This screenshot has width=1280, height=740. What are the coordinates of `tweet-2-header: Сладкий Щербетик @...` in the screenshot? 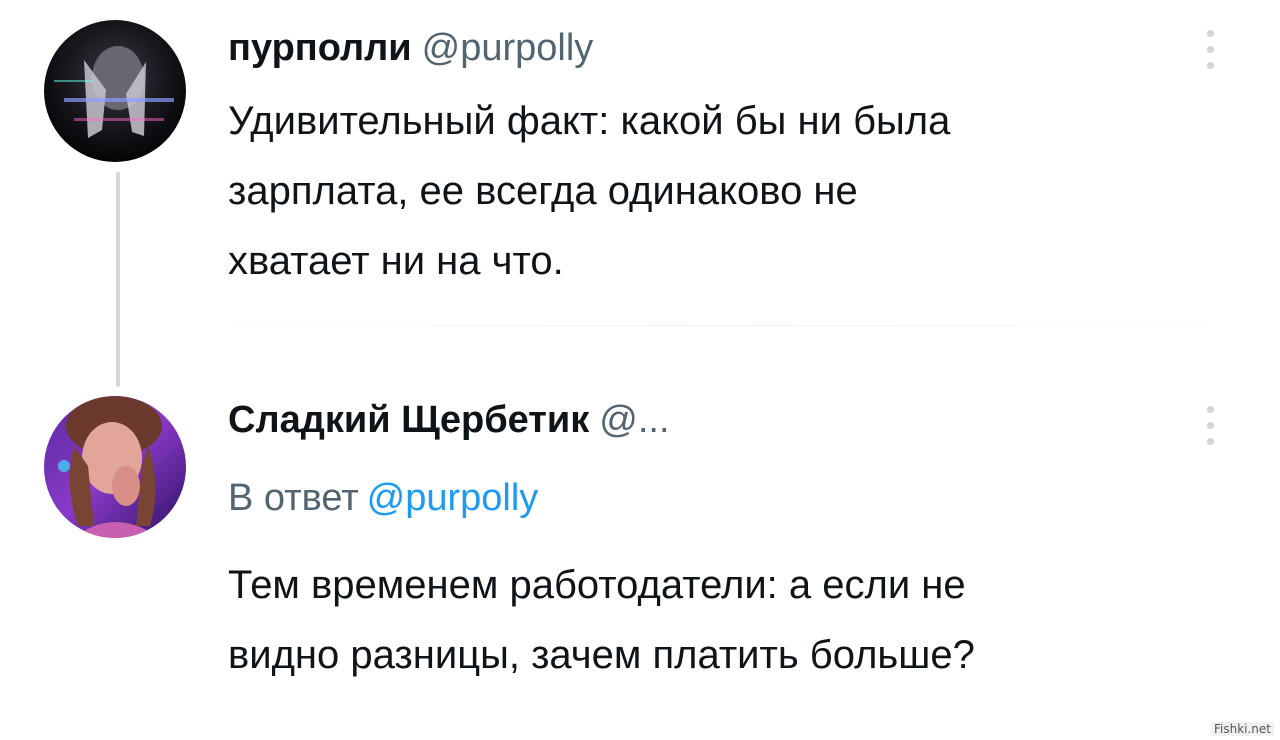 It's located at (449, 420).